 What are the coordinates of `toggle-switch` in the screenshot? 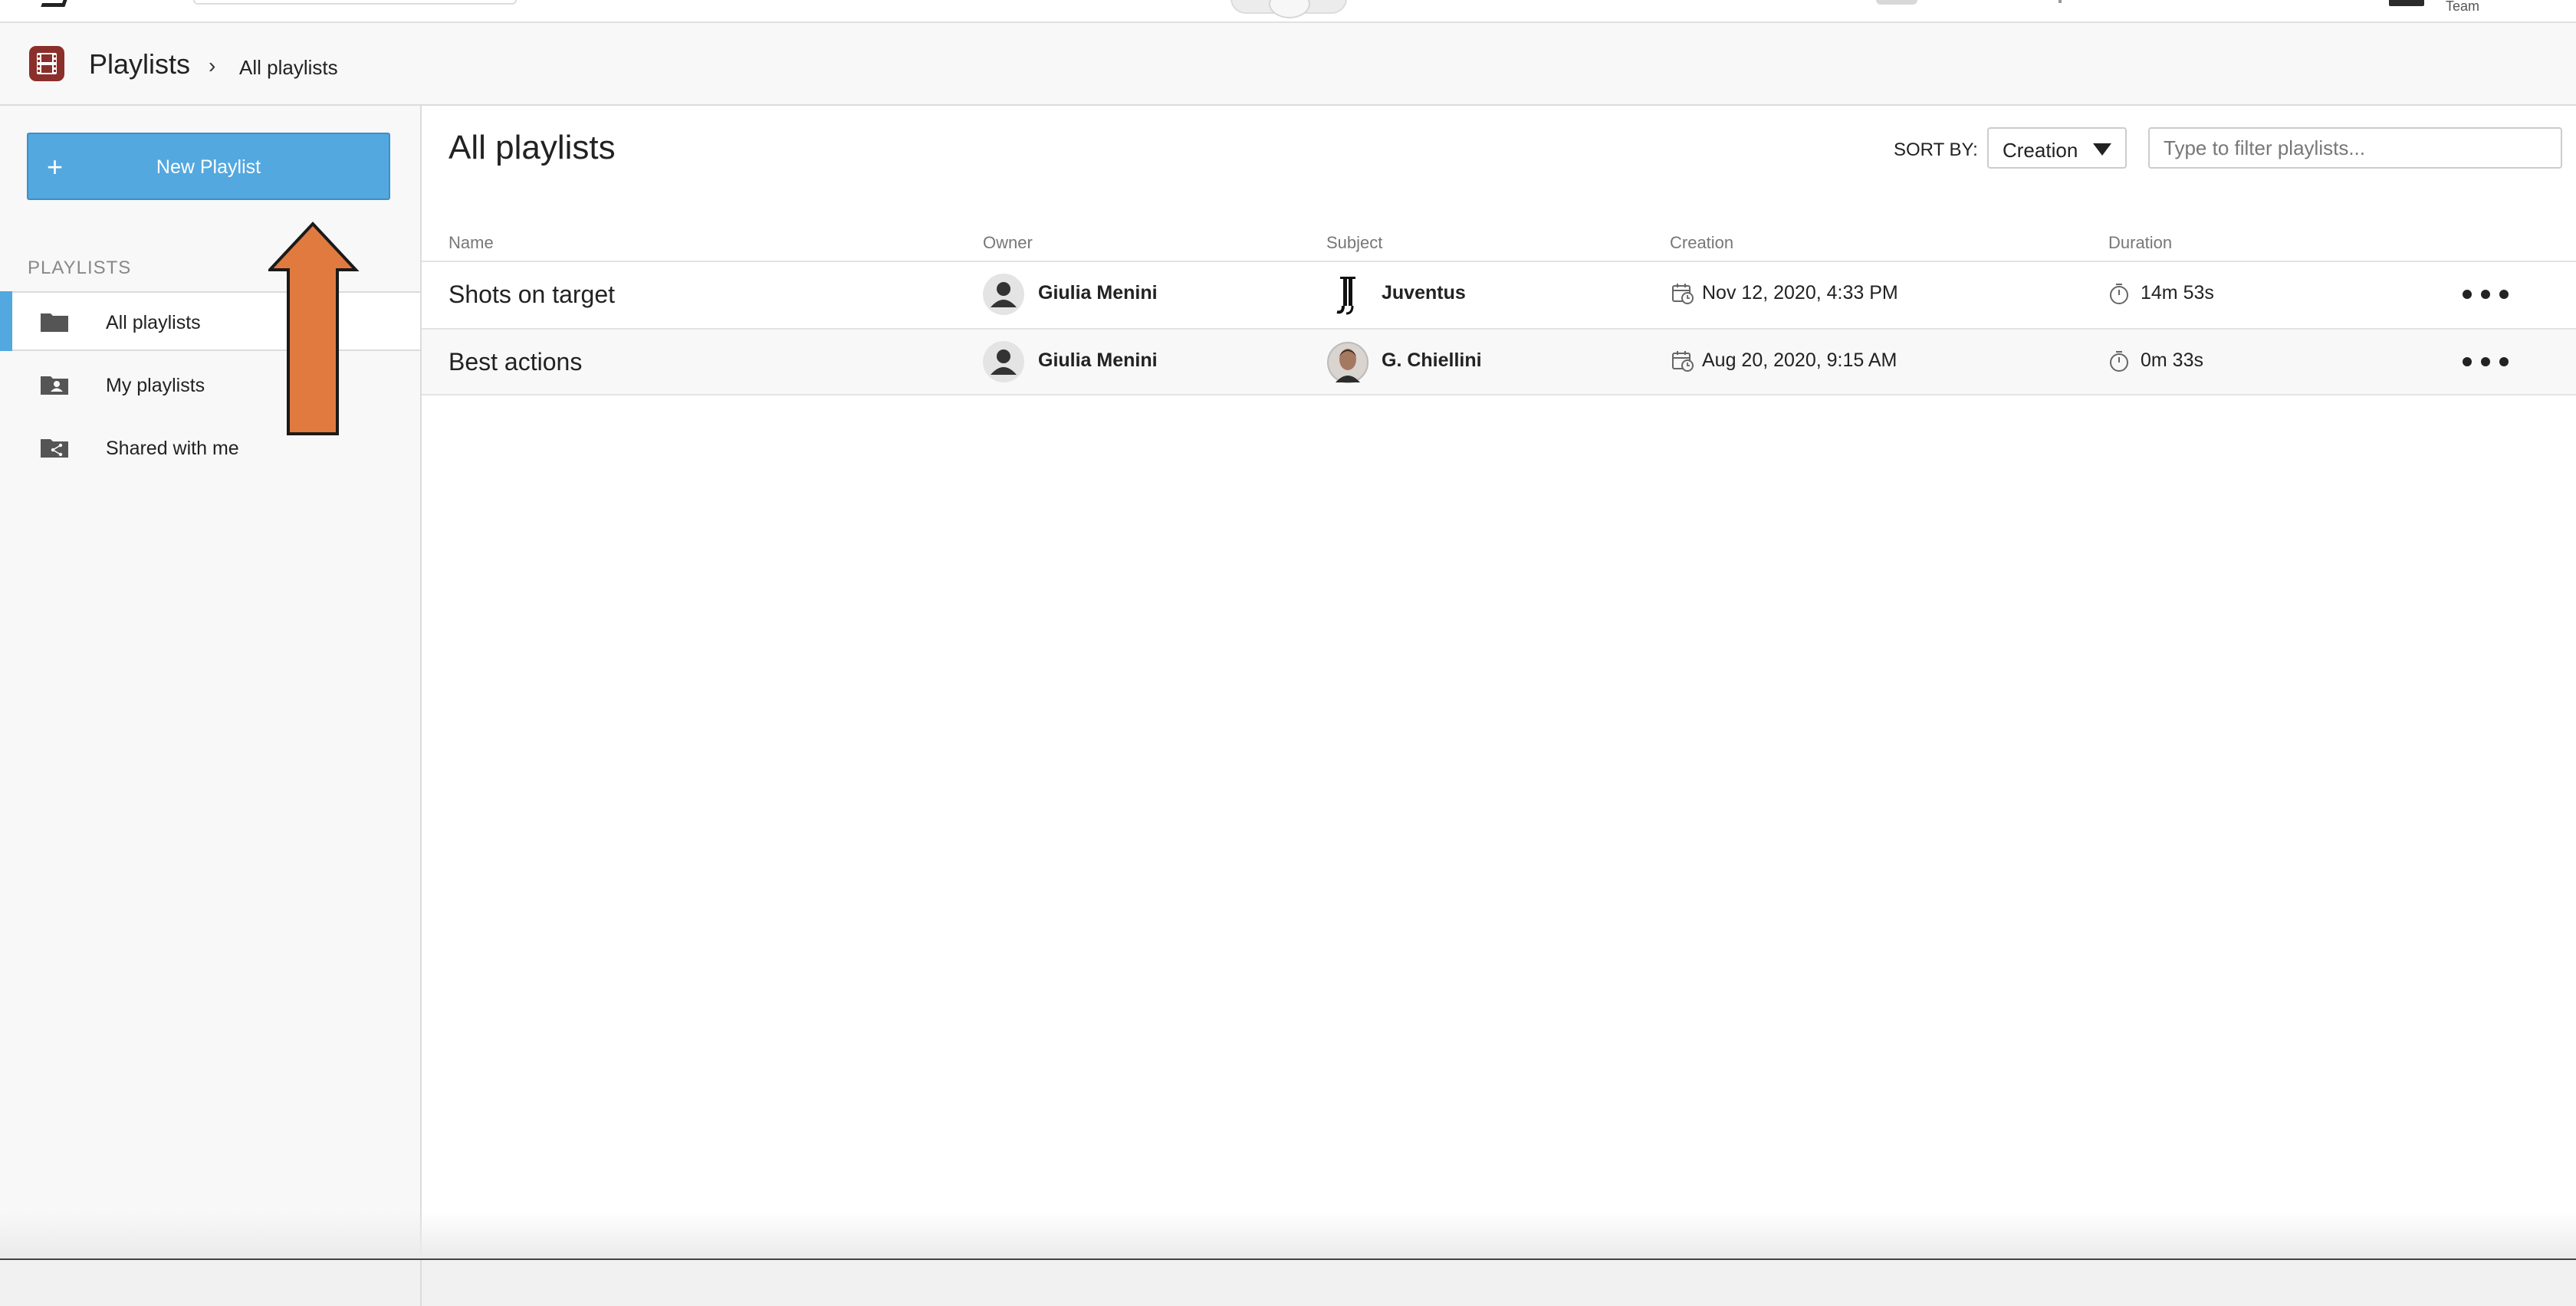 It's located at (1896, 2).